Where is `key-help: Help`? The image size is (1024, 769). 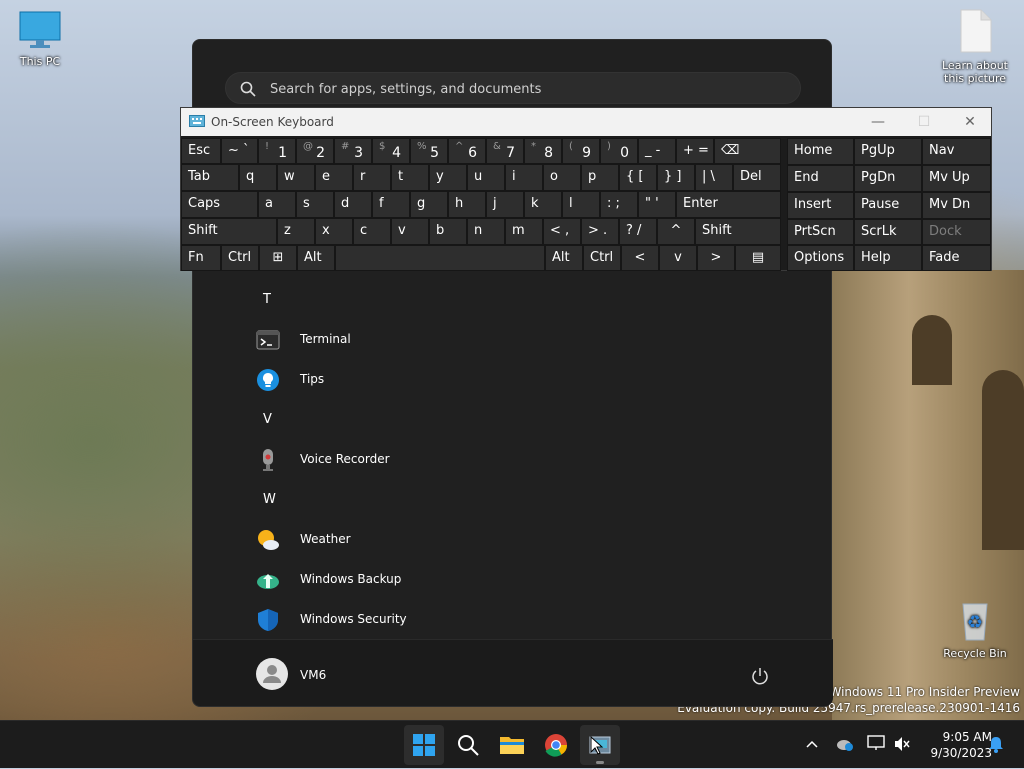 key-help: Help is located at coordinates (888, 258).